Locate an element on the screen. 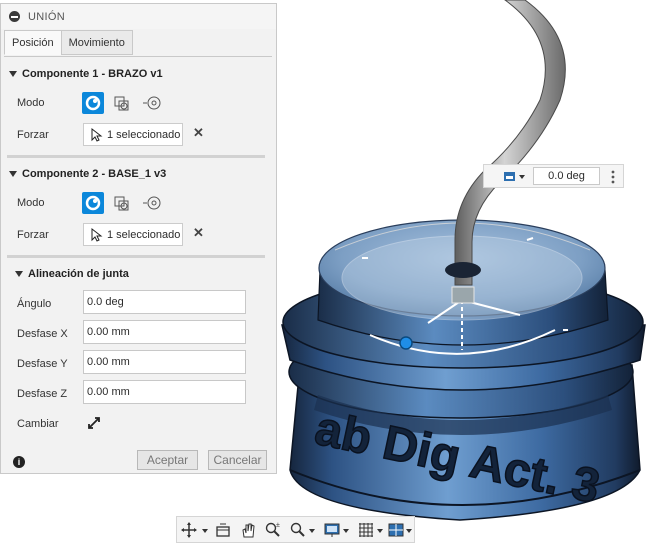 The width and height of the screenshot is (666, 548). component2-clear-button: ✕ is located at coordinates (198, 233).